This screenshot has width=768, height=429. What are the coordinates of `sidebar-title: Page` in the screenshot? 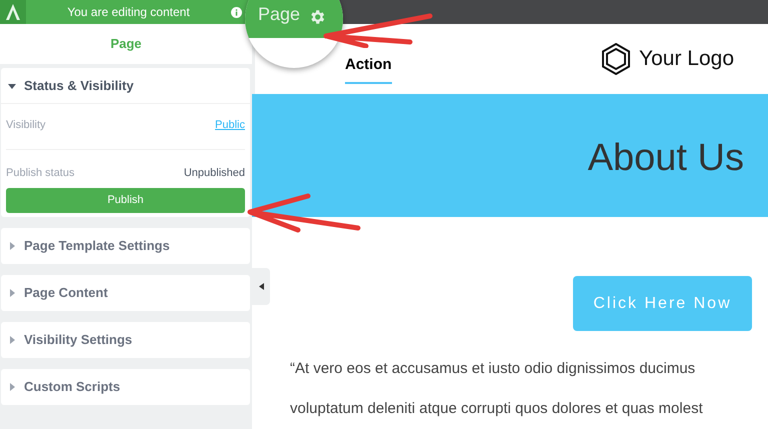 It's located at (126, 44).